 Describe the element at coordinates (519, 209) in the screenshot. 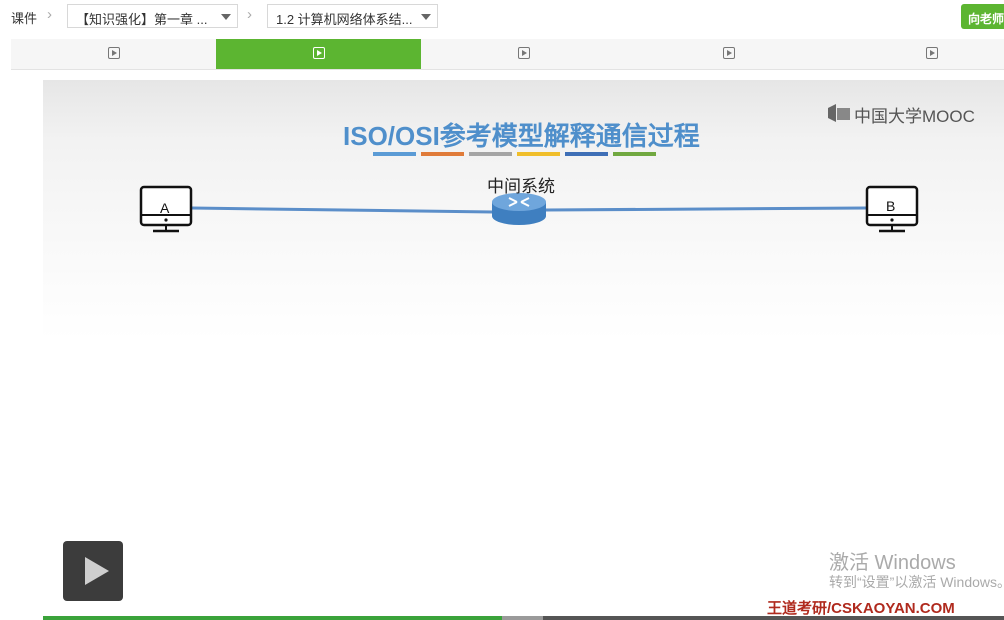

I see `router-icon` at that location.